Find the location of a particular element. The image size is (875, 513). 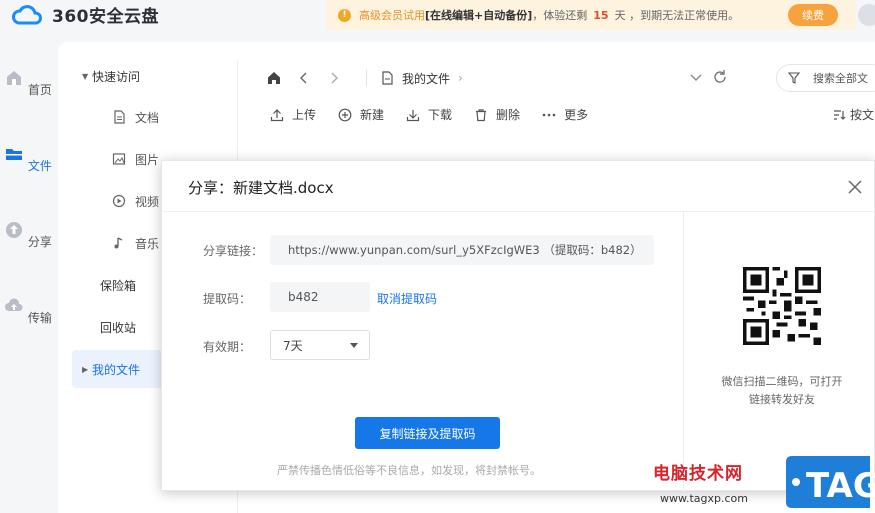

watermark-site-name: 电脑技术网 is located at coordinates (698, 474).